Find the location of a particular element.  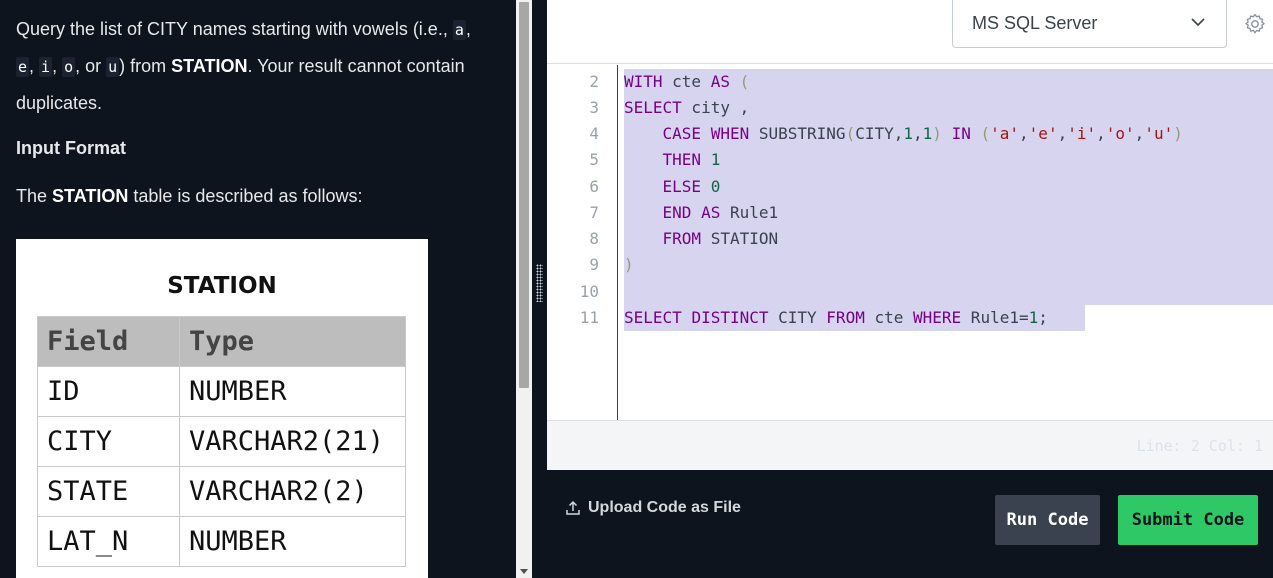

line-number: 11 is located at coordinates (589, 317).